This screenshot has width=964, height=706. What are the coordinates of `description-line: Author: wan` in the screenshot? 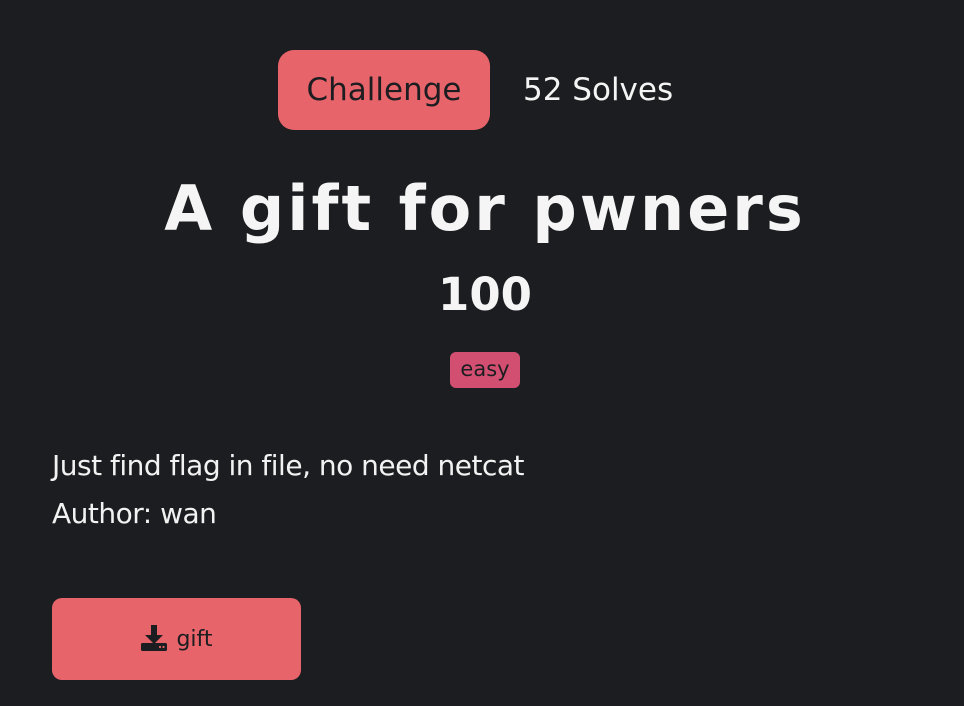 It's located at (134, 513).